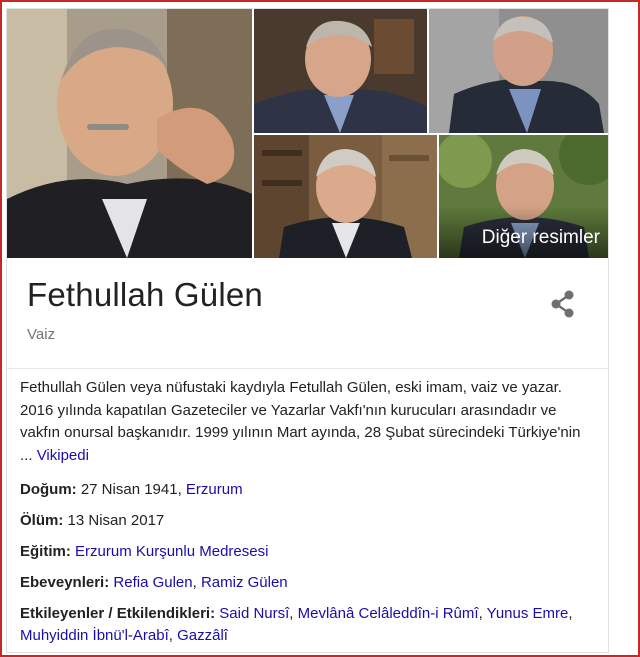 The image size is (640, 657). I want to click on photo-5: Diğer resimler, so click(523, 196).